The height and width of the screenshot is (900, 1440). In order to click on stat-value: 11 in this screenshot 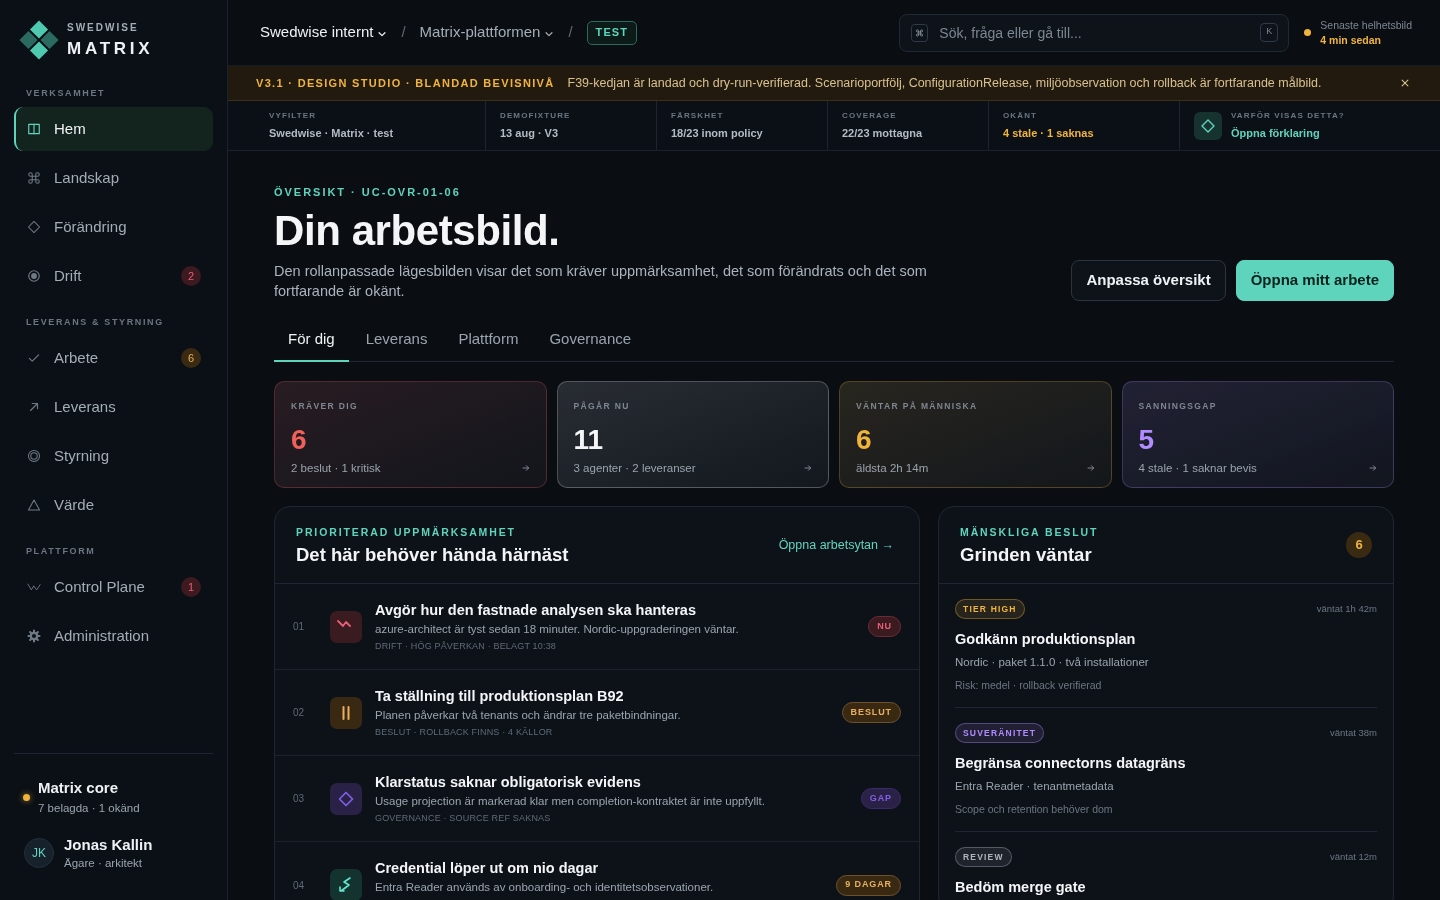, I will do `click(589, 440)`.